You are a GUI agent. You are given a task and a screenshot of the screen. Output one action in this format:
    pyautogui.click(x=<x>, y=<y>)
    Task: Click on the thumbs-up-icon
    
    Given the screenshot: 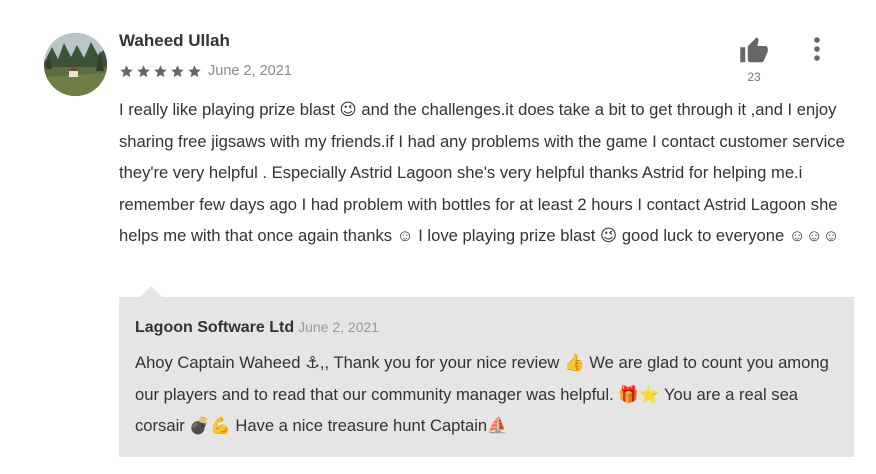 What is the action you would take?
    pyautogui.click(x=754, y=50)
    